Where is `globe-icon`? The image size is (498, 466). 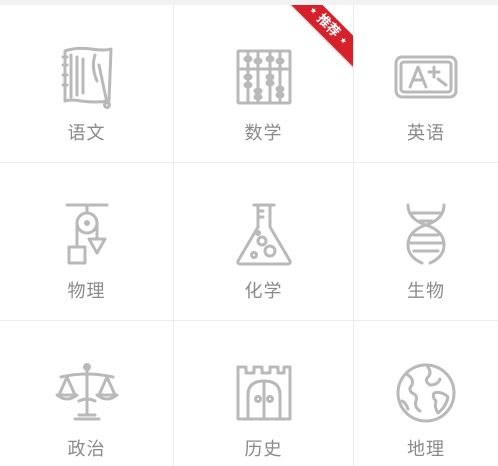 globe-icon is located at coordinates (426, 393).